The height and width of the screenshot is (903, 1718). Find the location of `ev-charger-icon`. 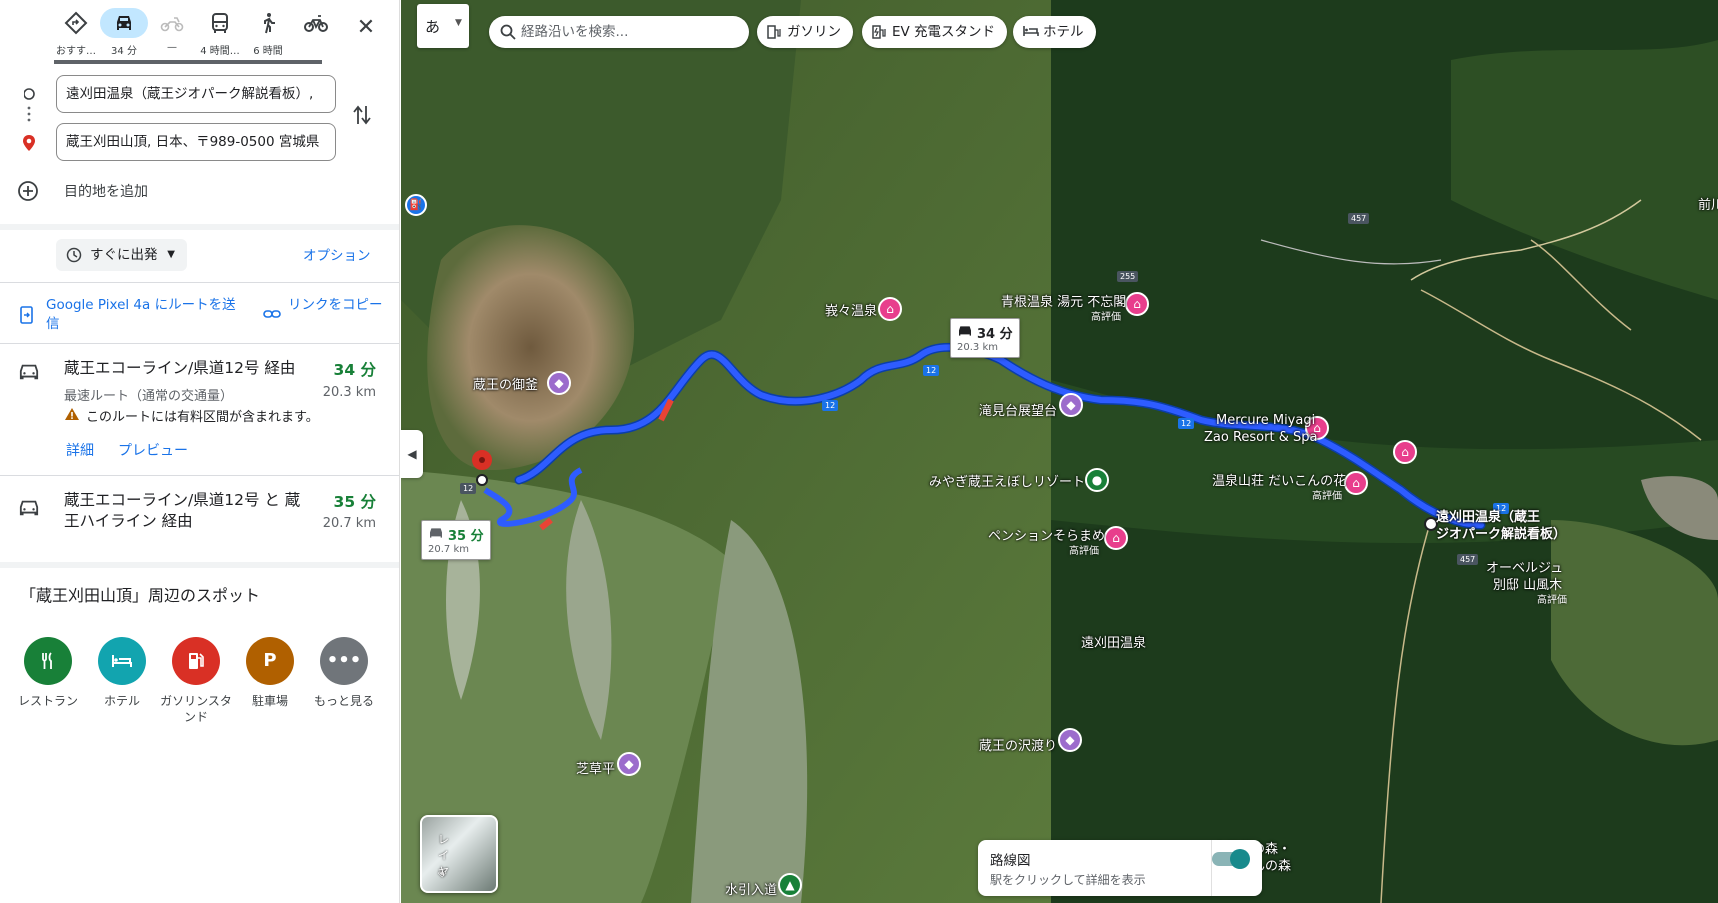

ev-charger-icon is located at coordinates (879, 32).